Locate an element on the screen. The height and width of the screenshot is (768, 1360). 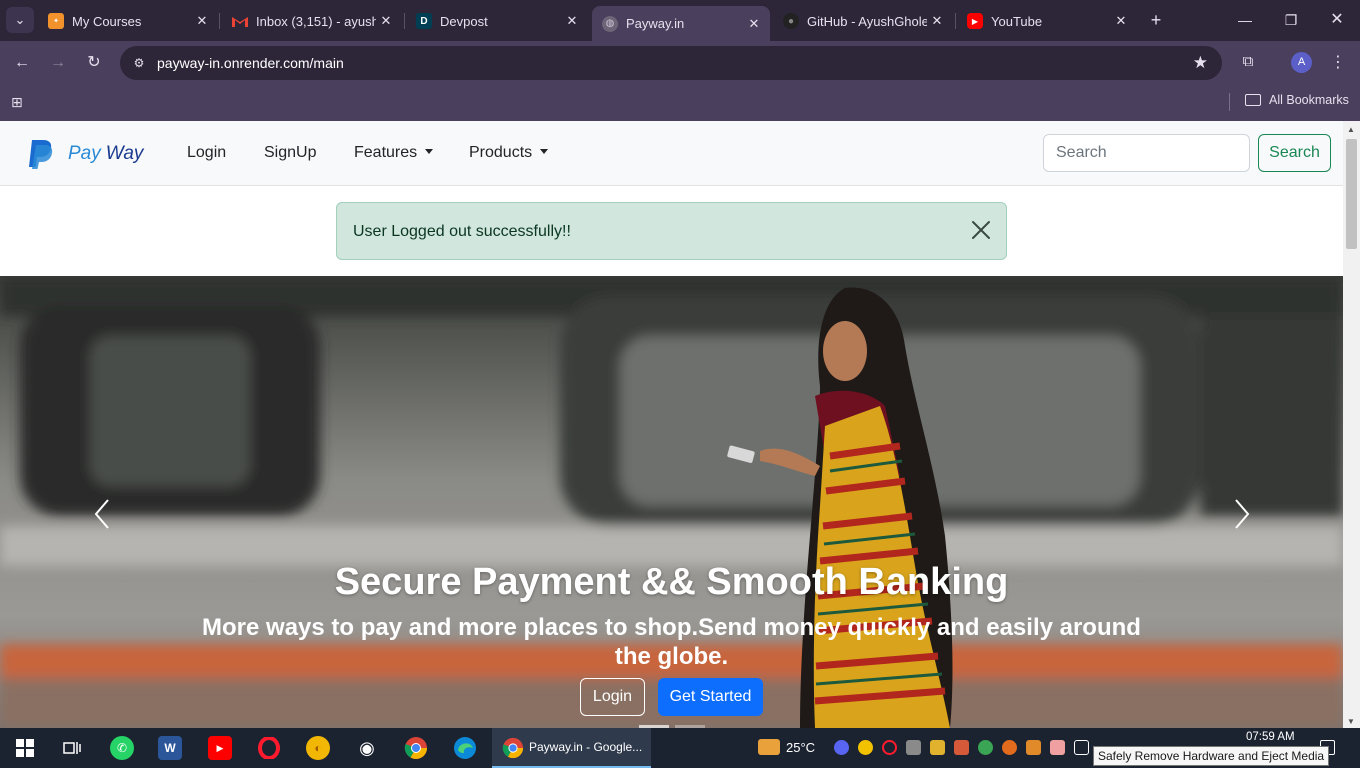
search-button: Search is located at coordinates (1294, 153).